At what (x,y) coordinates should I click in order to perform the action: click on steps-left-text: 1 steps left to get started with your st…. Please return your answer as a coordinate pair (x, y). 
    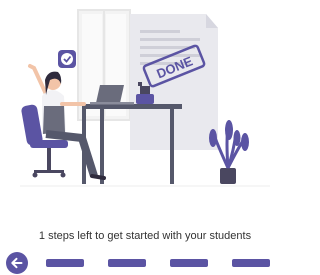
    Looking at the image, I should click on (145, 236).